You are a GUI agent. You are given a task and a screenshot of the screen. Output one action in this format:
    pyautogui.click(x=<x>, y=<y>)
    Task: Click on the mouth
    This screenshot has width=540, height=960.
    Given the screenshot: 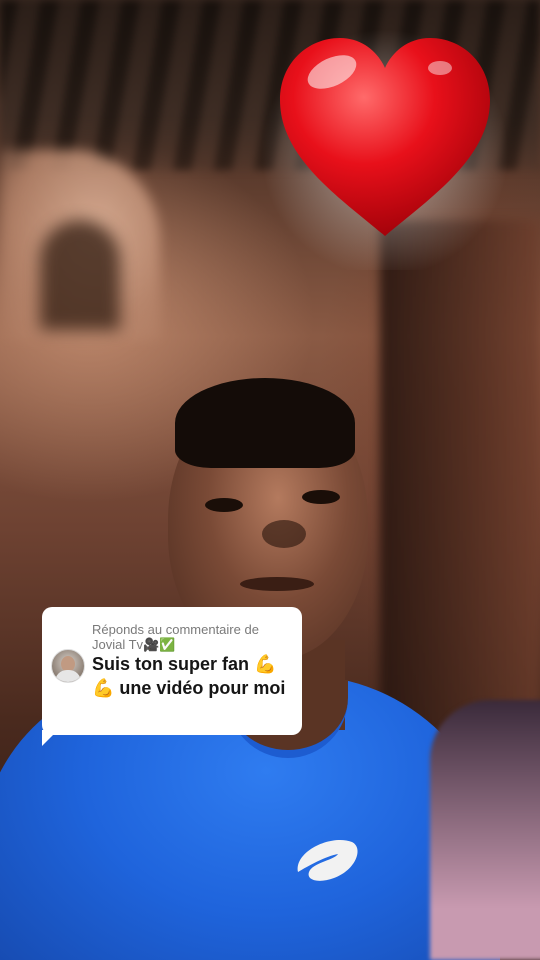 What is the action you would take?
    pyautogui.click(x=277, y=584)
    